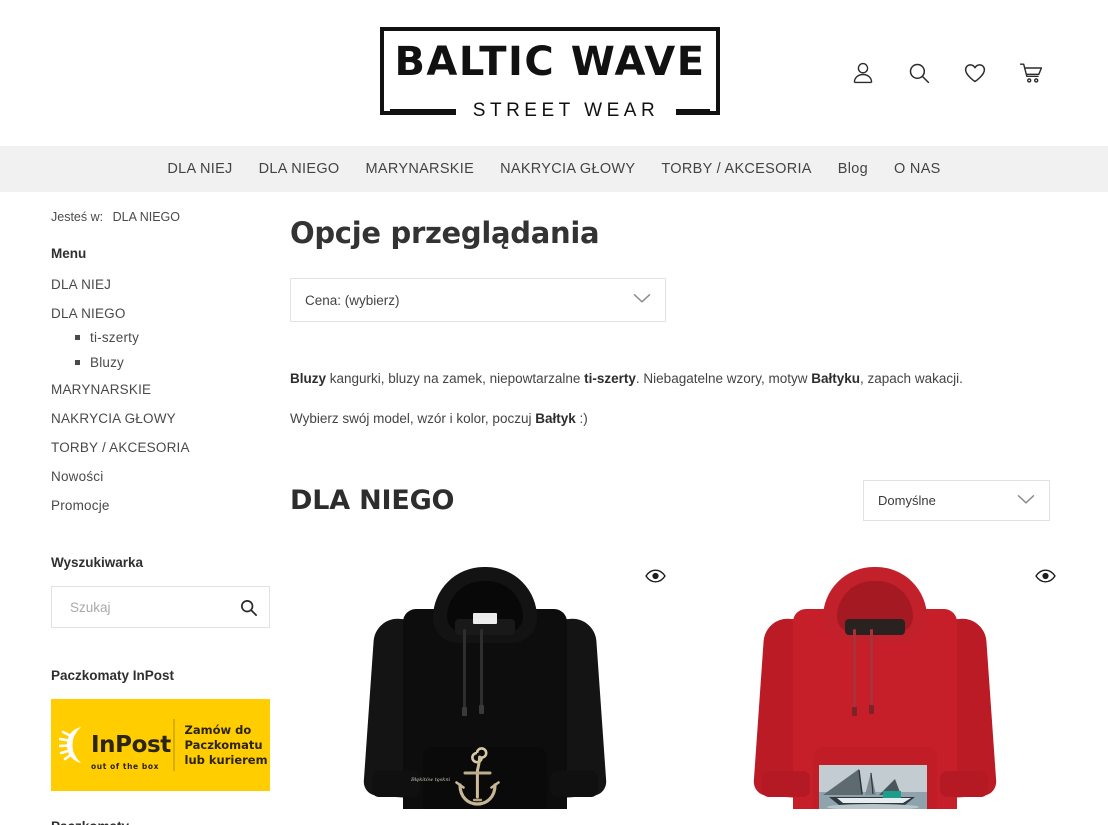 The width and height of the screenshot is (1108, 825). What do you see at coordinates (555, 418) in the screenshot?
I see `desc2-part1: Bałtyk` at bounding box center [555, 418].